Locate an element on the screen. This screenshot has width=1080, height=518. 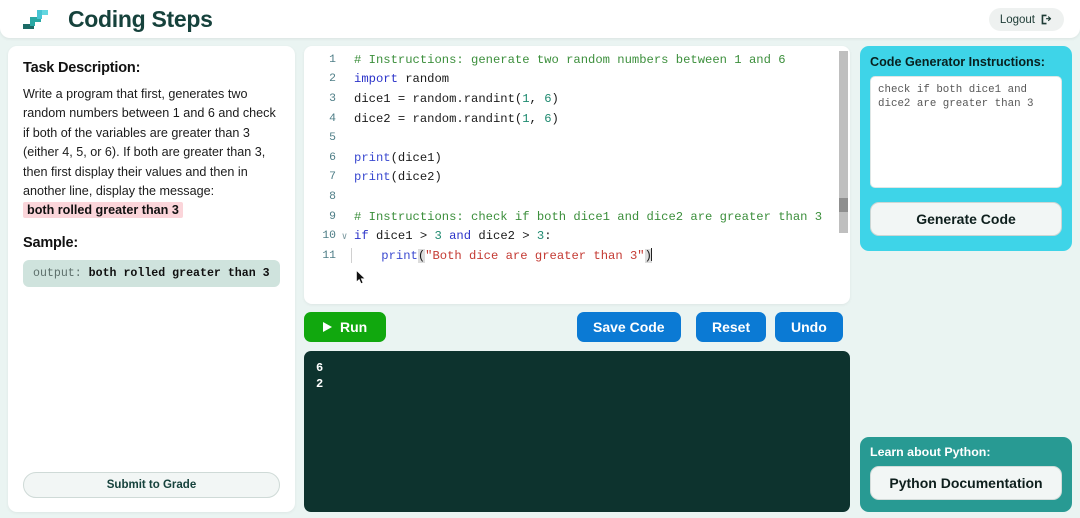
token-plain: (dice1) is located at coordinates (416, 157).